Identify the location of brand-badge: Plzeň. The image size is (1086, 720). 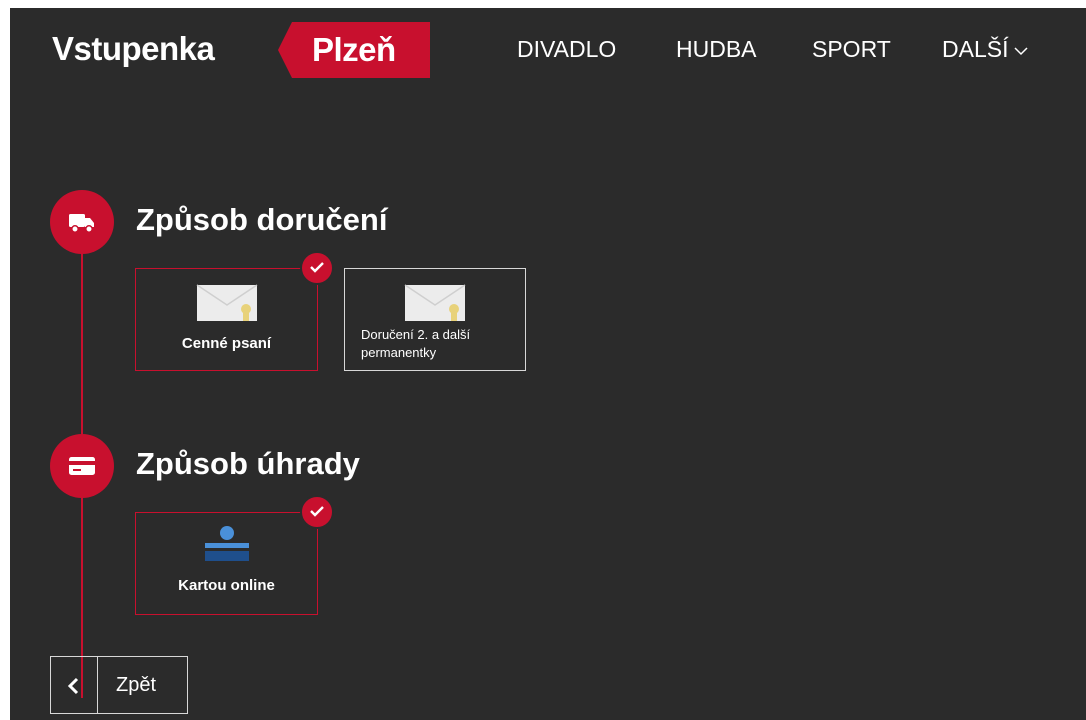
(354, 50).